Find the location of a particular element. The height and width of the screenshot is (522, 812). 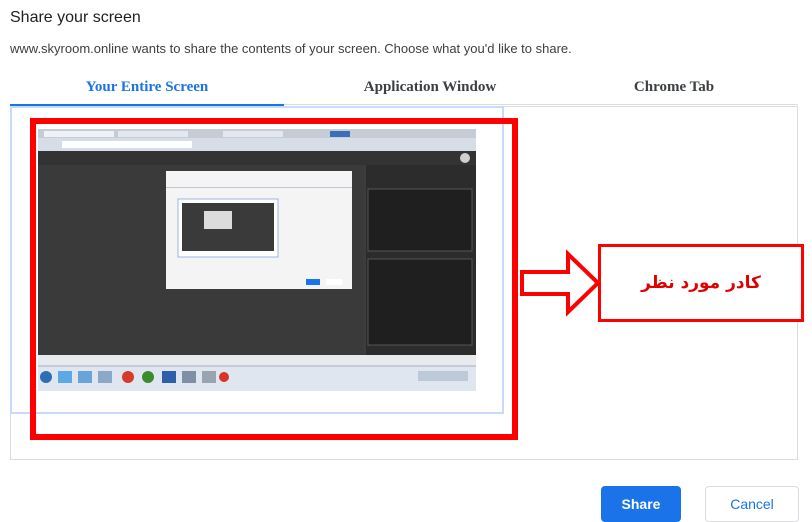

dialog-title: Share your screen is located at coordinates (75, 17).